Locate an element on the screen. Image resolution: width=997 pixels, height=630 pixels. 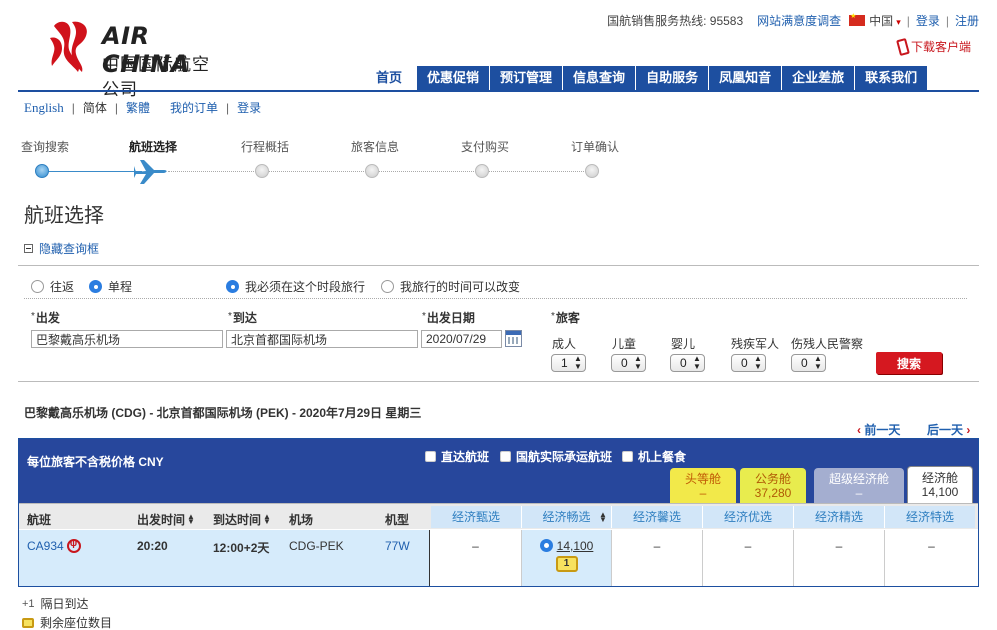
download-app-link: 下载客户端 is located at coordinates (933, 46).